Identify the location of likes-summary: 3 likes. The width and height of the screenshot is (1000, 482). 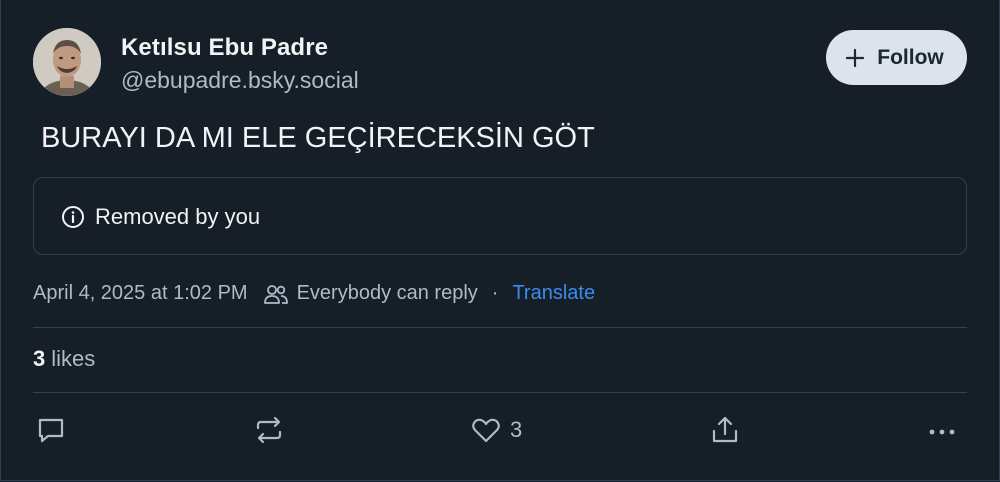
(64, 359).